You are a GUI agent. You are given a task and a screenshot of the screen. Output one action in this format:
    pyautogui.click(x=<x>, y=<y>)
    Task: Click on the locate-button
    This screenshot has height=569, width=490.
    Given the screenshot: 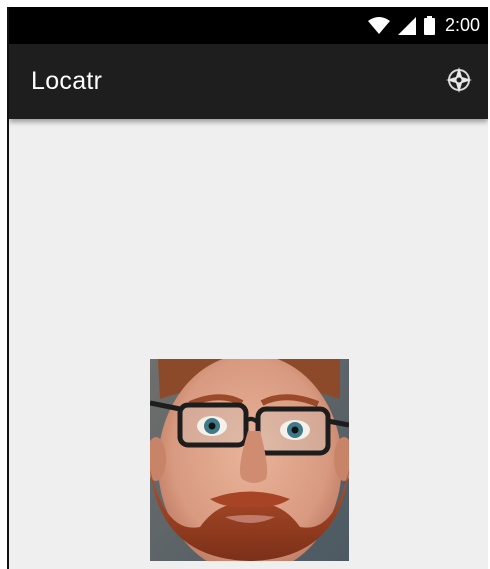 What is the action you would take?
    pyautogui.click(x=459, y=82)
    